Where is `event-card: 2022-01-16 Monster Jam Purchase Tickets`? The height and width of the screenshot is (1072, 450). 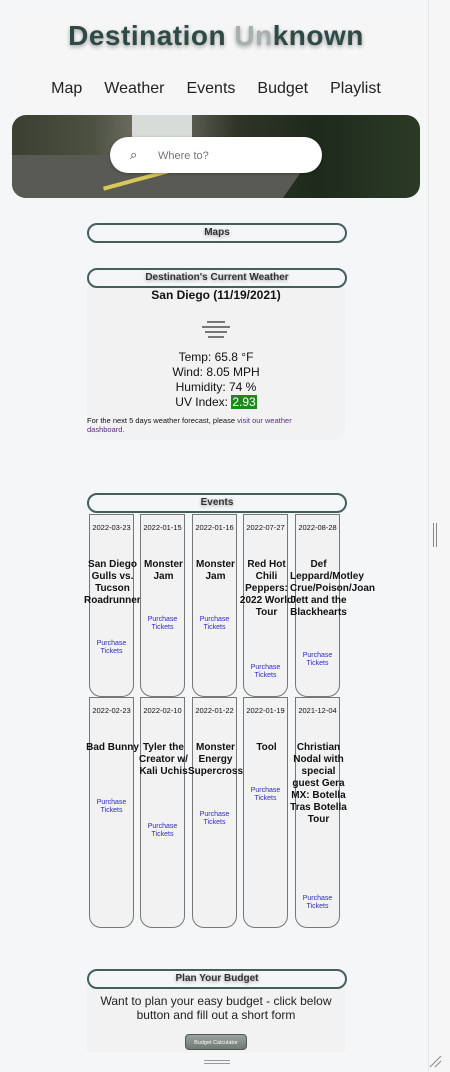 event-card: 2022-01-16 Monster Jam Purchase Tickets is located at coordinates (214, 605).